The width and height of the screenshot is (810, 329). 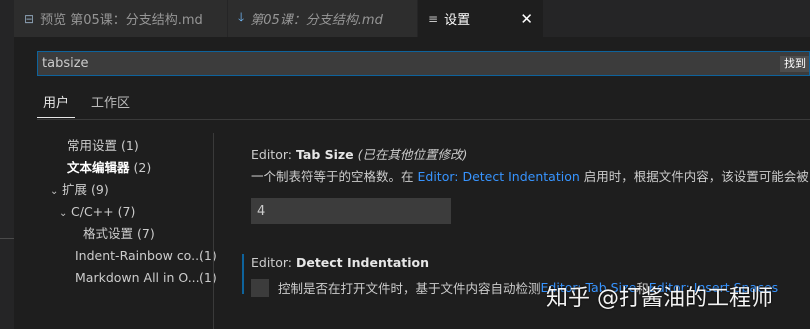 I want to click on toc-item-common: 常用设置 (1), so click(x=103, y=146).